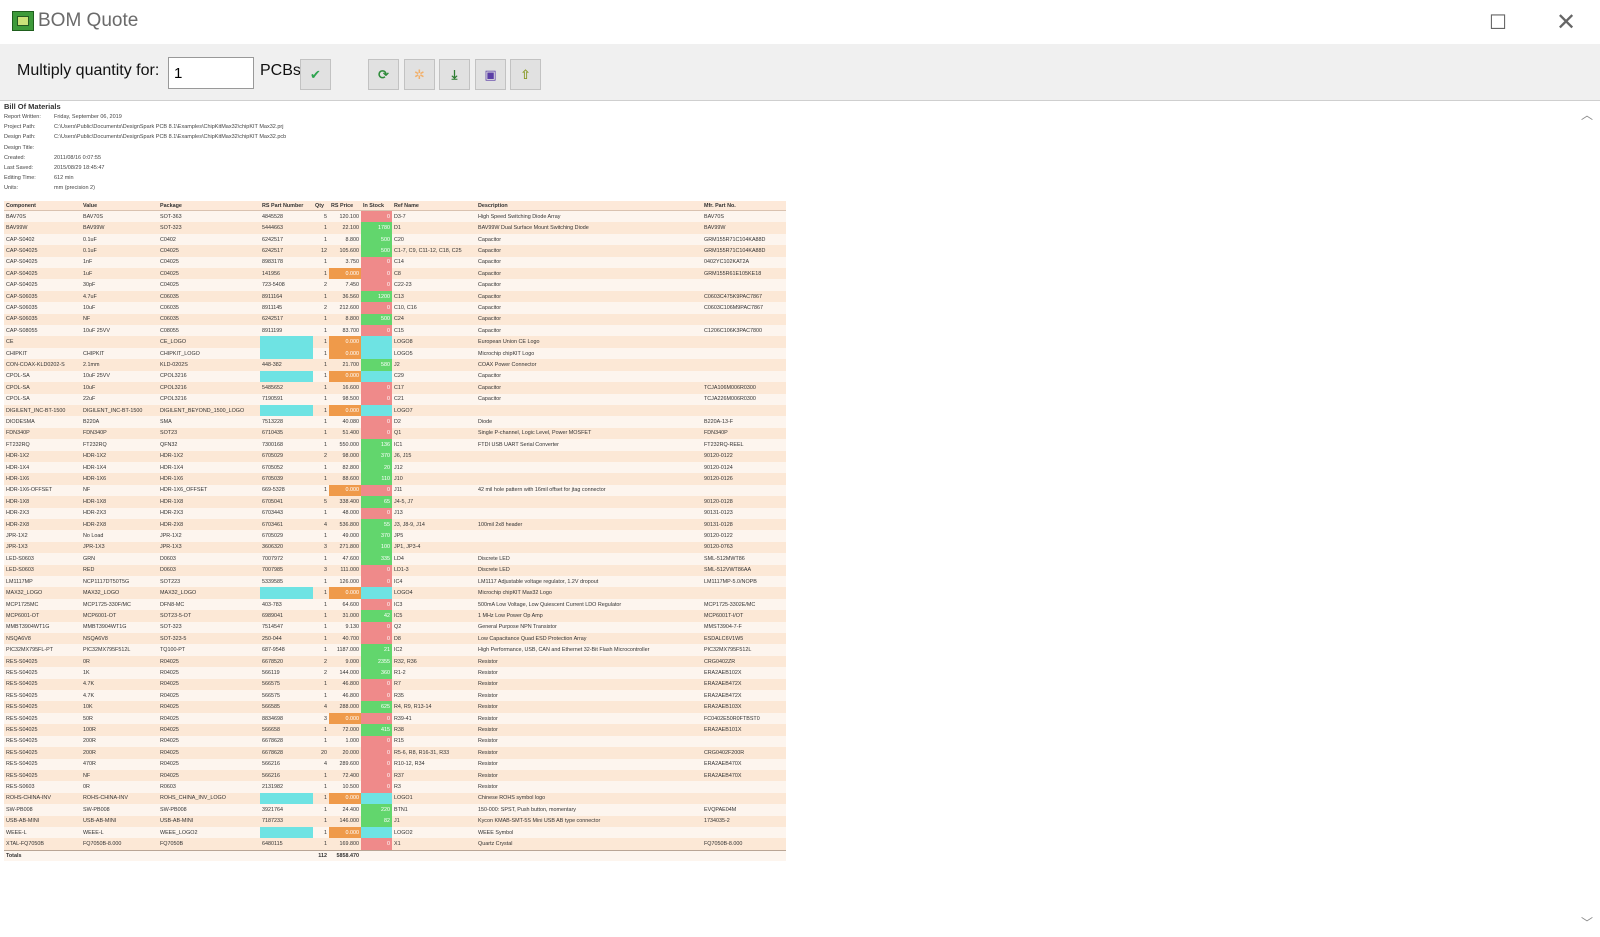  Describe the element at coordinates (454, 74) in the screenshot. I see `download-button: ⤓` at that location.